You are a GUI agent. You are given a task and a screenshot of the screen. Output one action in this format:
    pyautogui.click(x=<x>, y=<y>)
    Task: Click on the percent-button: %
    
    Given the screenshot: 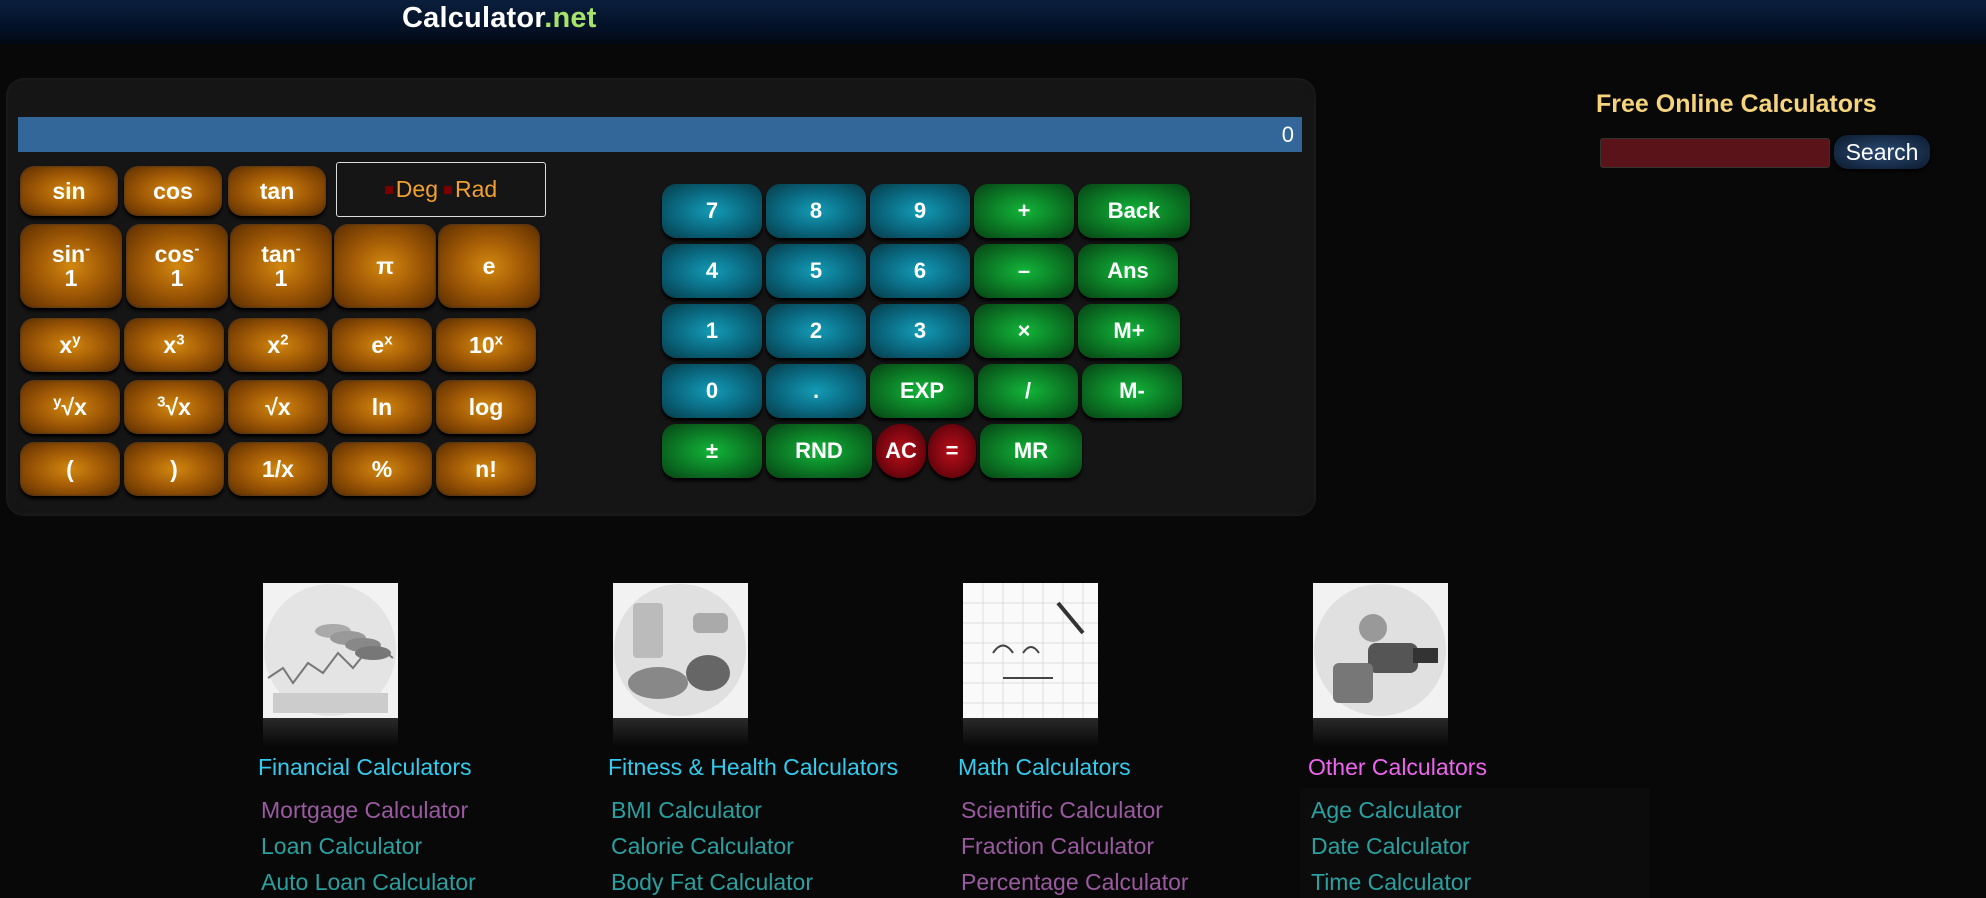 What is the action you would take?
    pyautogui.click(x=382, y=469)
    